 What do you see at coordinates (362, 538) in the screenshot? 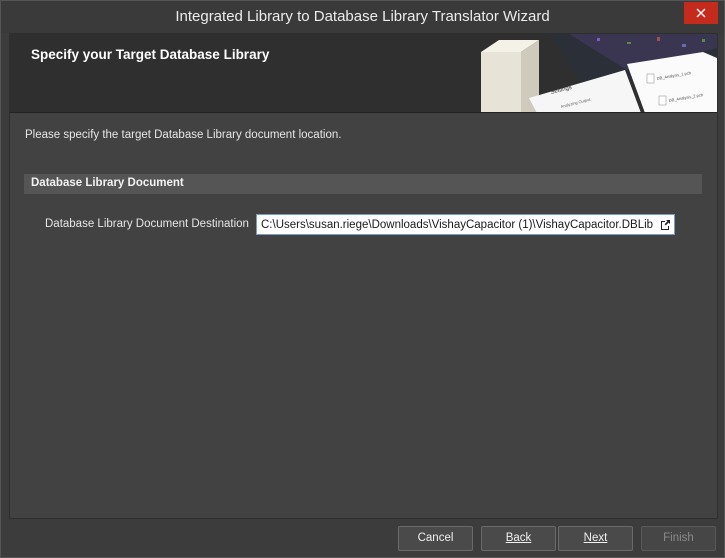
I see `button-bar: Cancel Back Next Finish` at bounding box center [362, 538].